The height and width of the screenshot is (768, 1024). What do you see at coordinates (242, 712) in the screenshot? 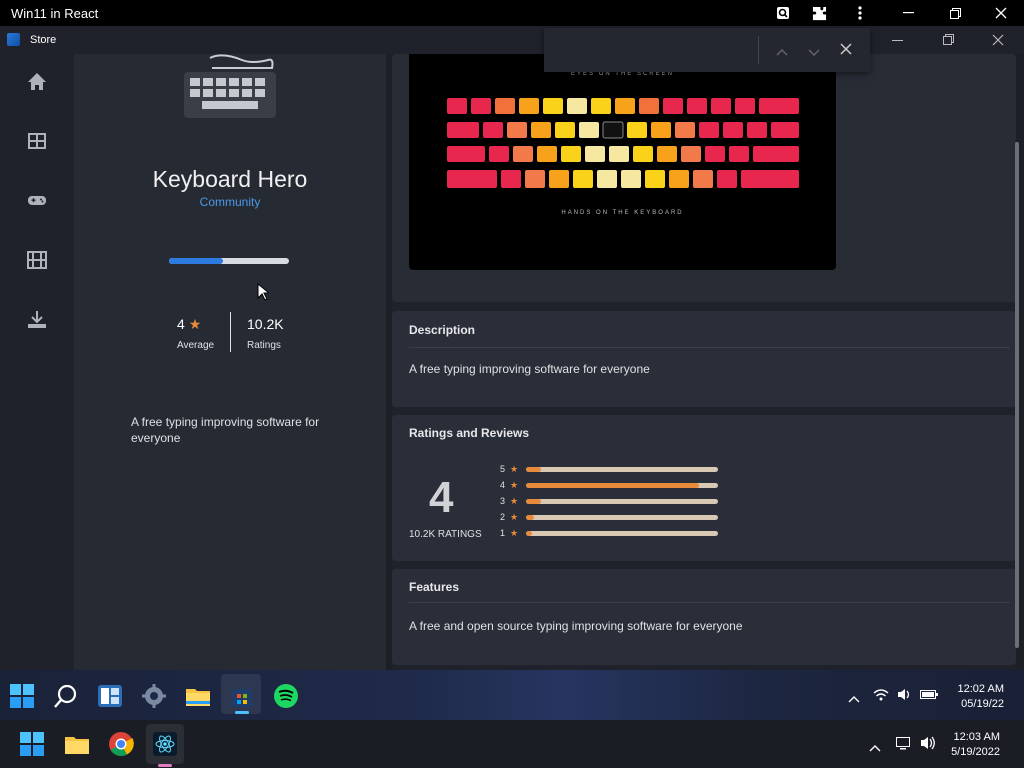
I see `store-active-indicator` at bounding box center [242, 712].